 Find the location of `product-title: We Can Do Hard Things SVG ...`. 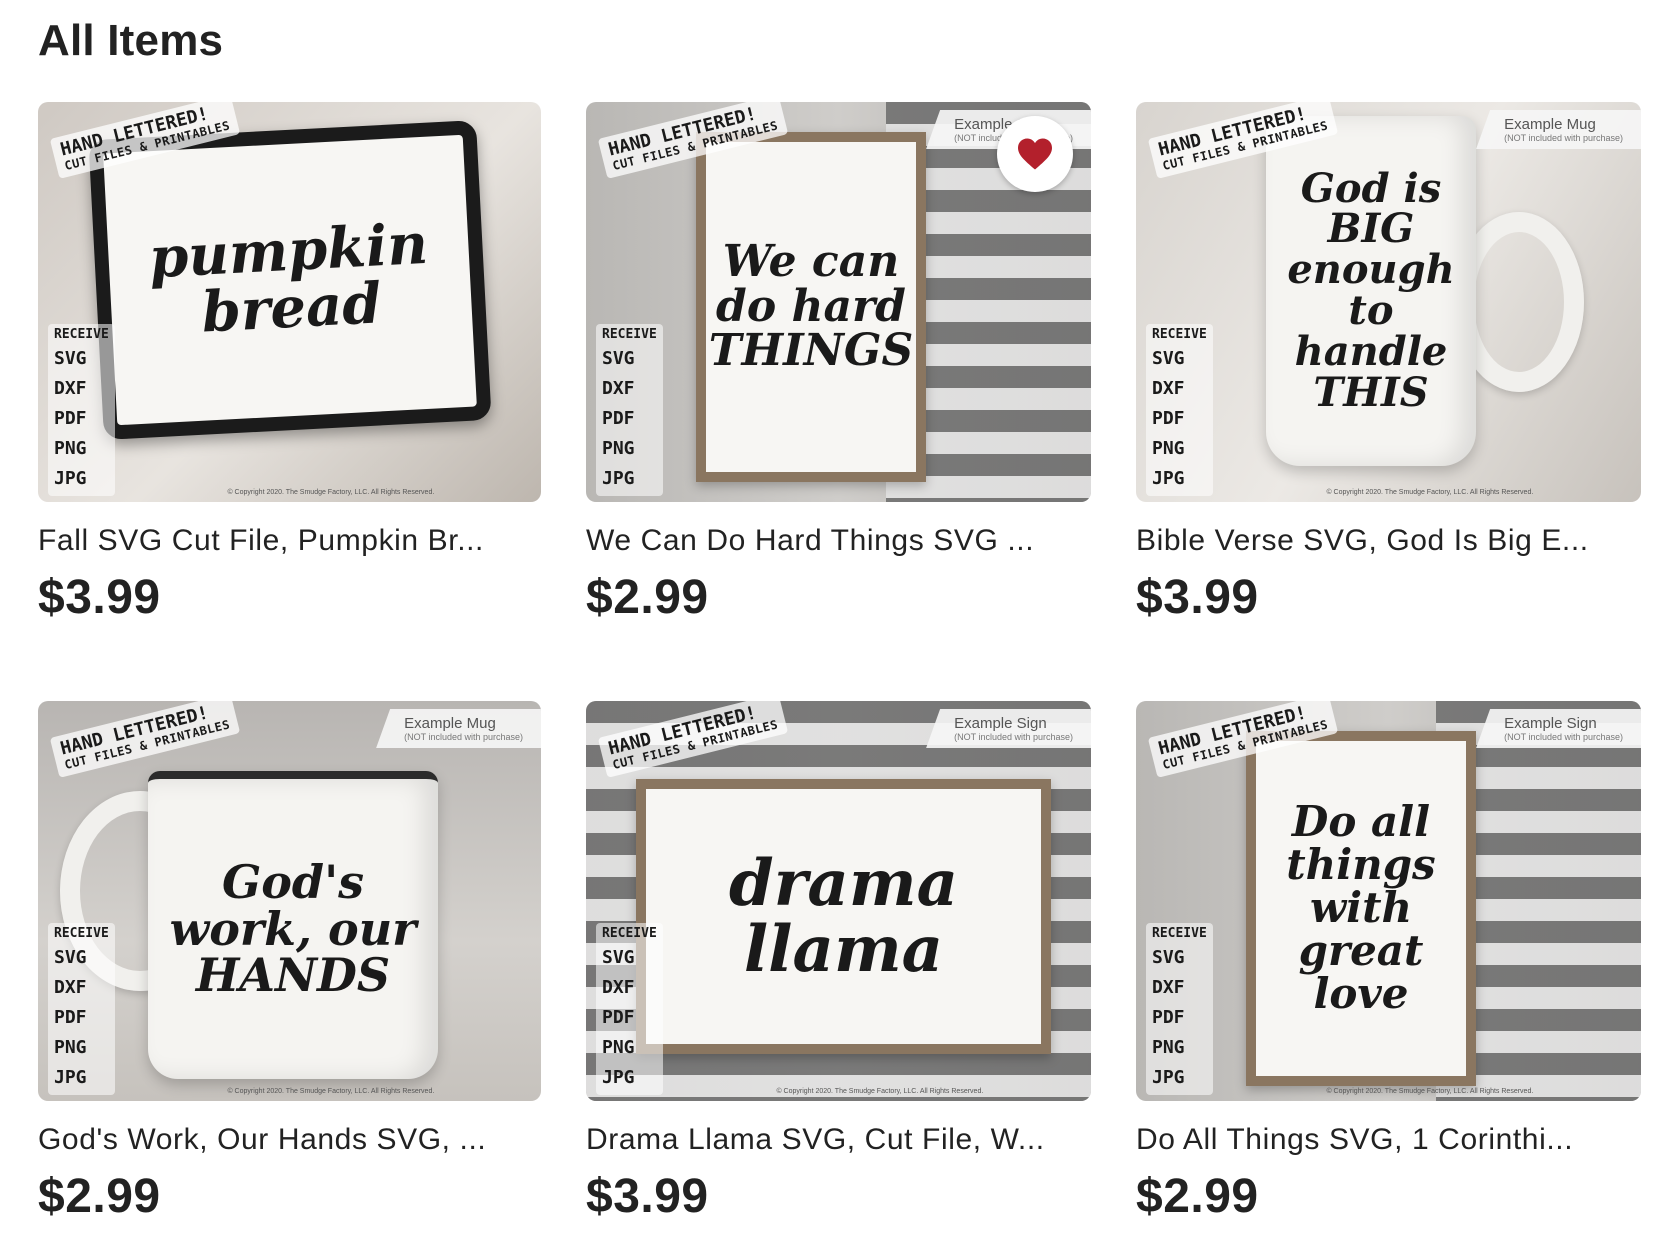

product-title: We Can Do Hard Things SVG ... is located at coordinates (838, 541).